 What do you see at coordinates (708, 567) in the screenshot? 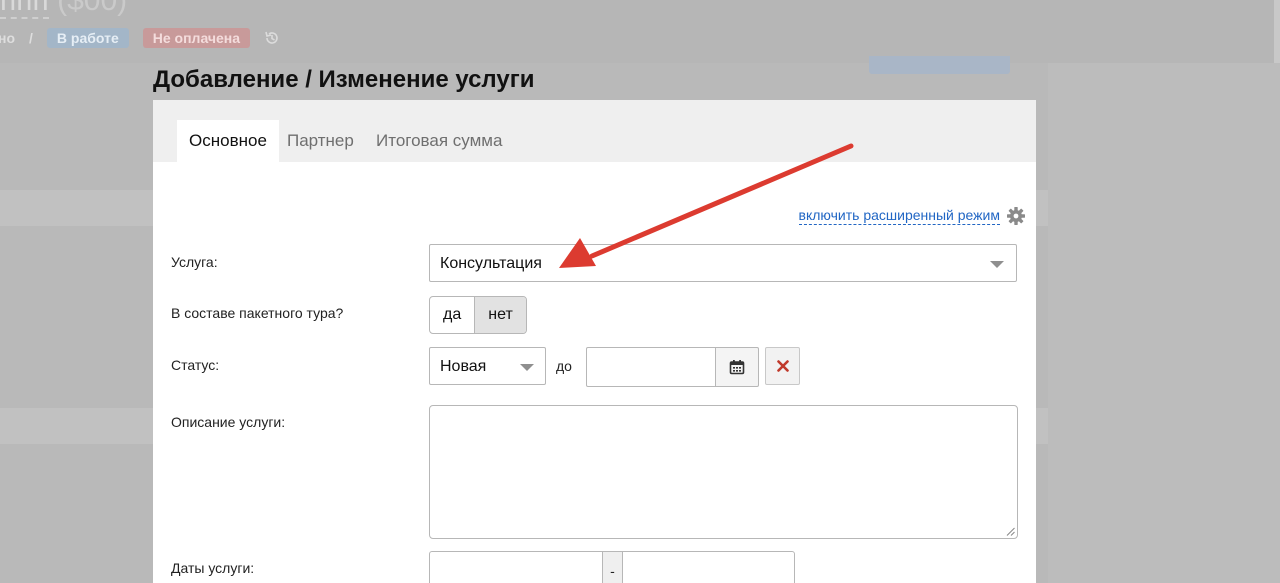
I see `date-to-input` at bounding box center [708, 567].